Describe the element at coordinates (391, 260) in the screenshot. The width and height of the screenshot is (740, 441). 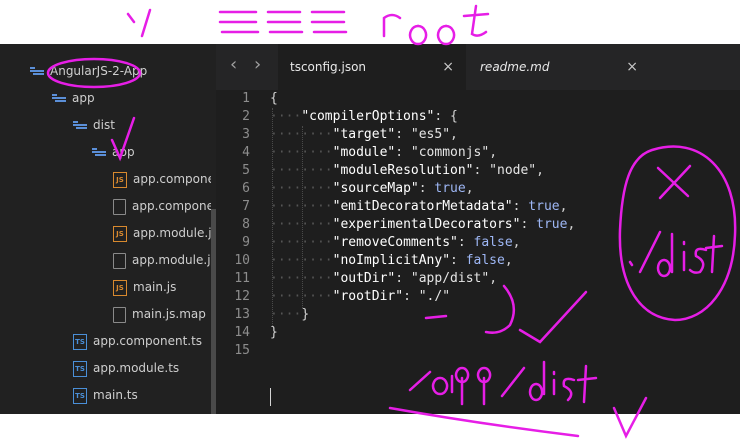
I see `code-text: ········"noImplicitAny": false,` at that location.